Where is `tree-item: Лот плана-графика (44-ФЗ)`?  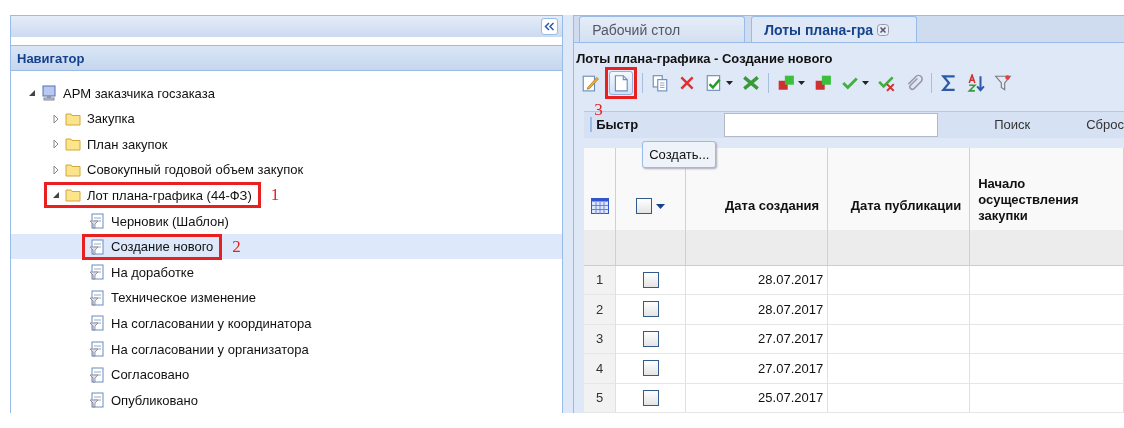 tree-item: Лот плана-графика (44-ФЗ) is located at coordinates (169, 195).